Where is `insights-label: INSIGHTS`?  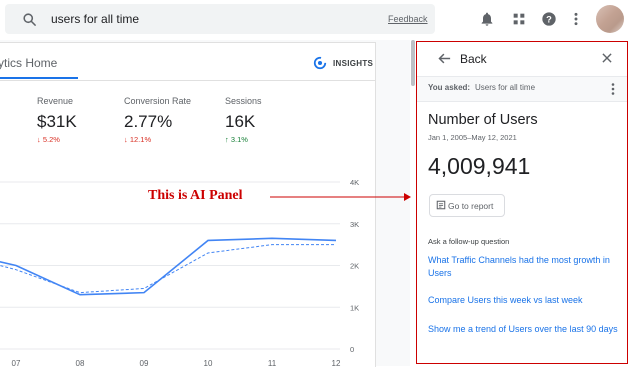 insights-label: INSIGHTS is located at coordinates (353, 63).